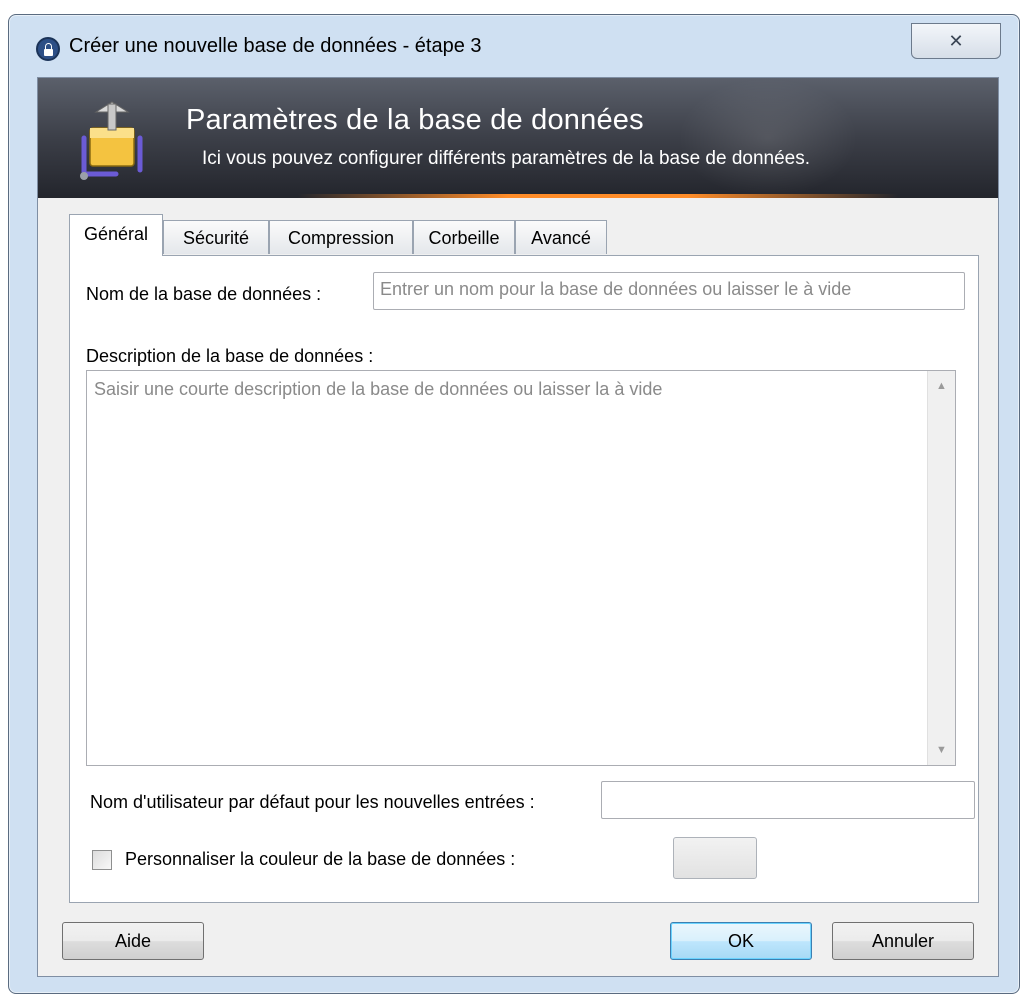  Describe the element at coordinates (341, 237) in the screenshot. I see `tab-compression: Compression` at that location.